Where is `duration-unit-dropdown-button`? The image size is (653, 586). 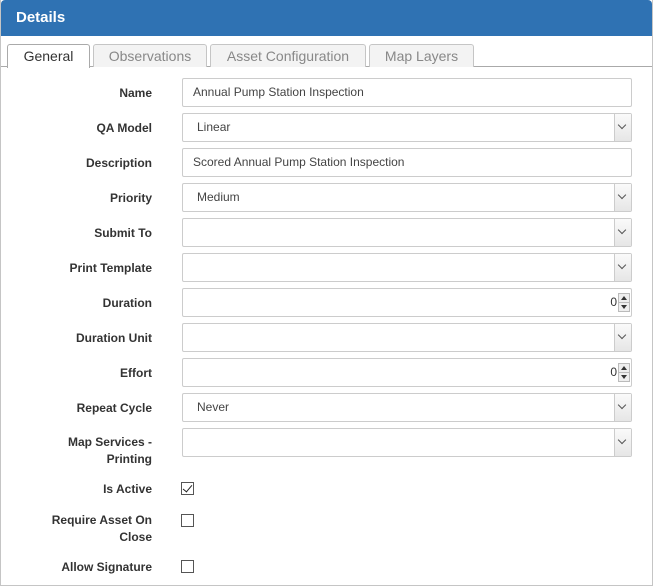
duration-unit-dropdown-button is located at coordinates (622, 337).